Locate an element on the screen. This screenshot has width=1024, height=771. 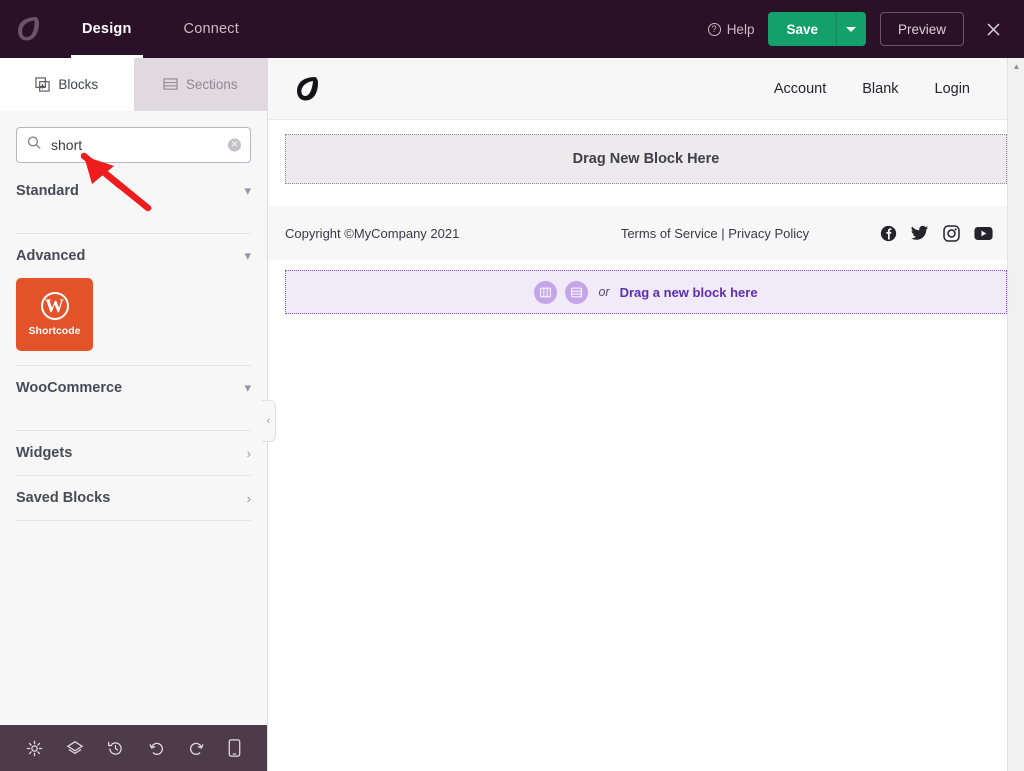
caret-down-icon is located at coordinates (851, 29).